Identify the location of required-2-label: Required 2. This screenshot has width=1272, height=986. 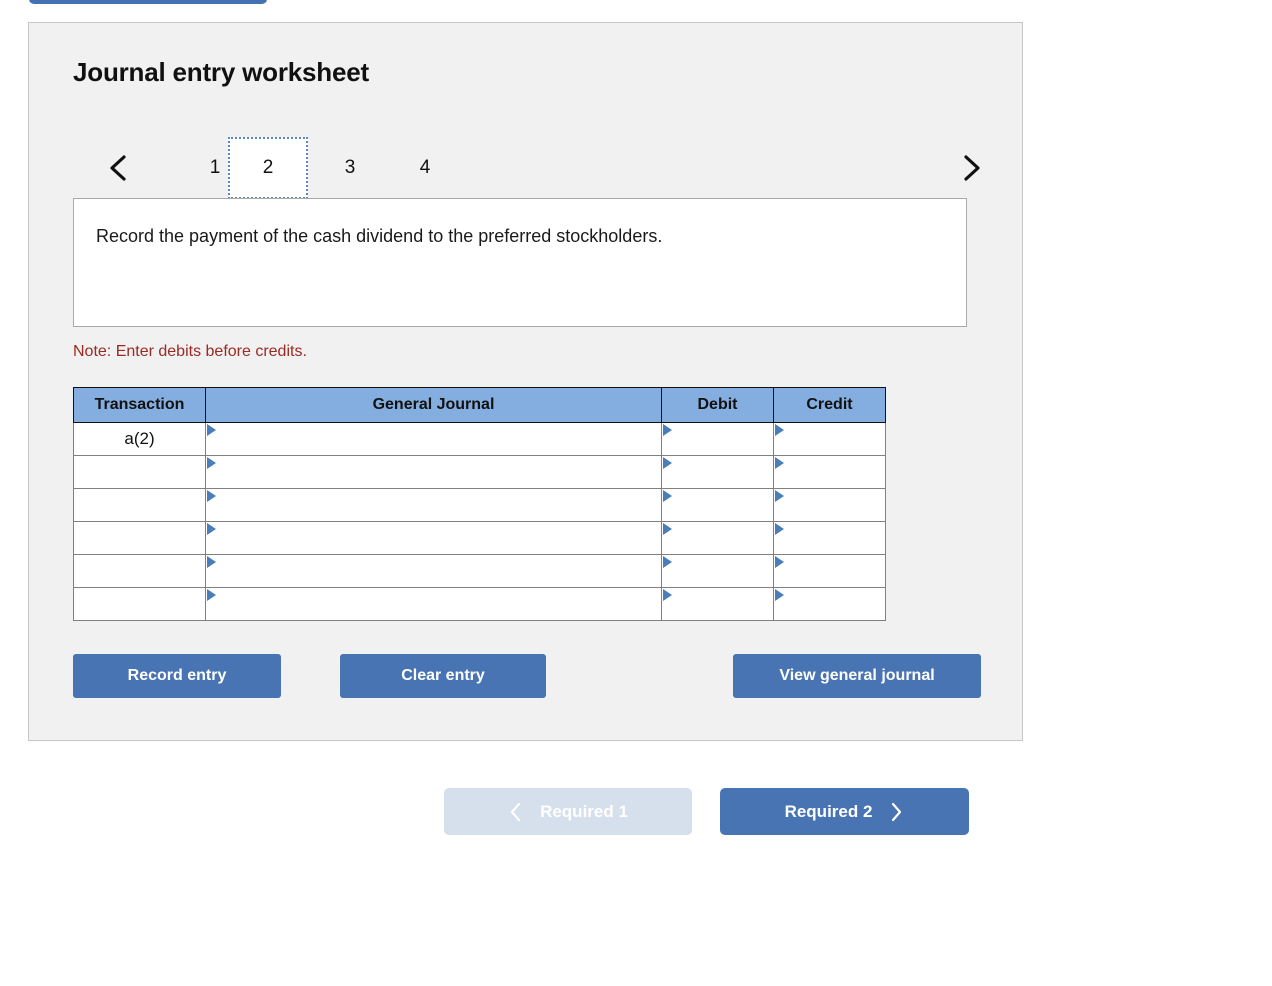
(828, 811).